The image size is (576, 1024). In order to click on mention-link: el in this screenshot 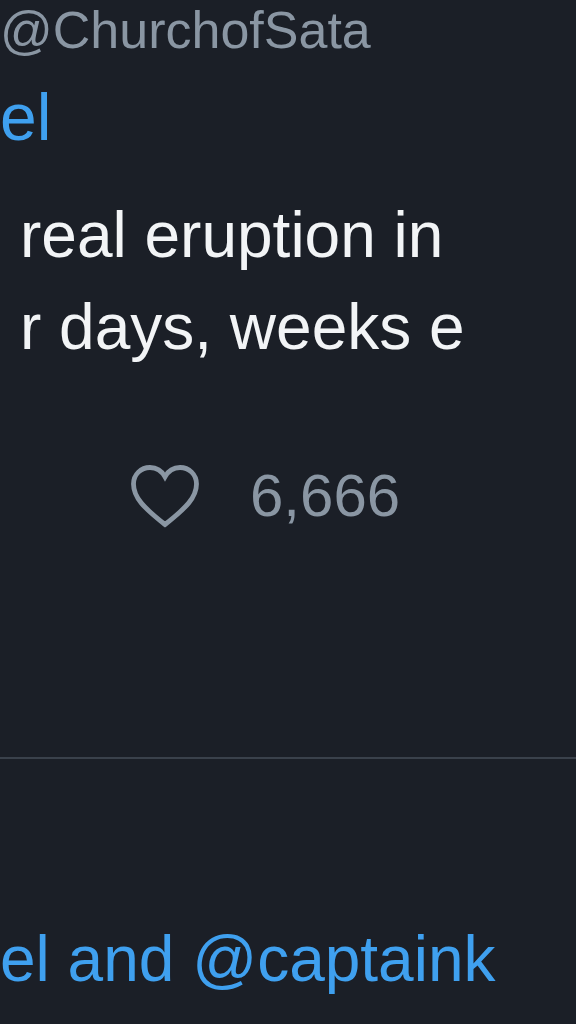, I will do `click(26, 117)`.